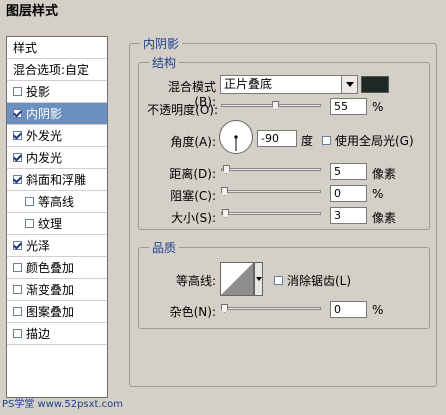  I want to click on style-item: 渐变叠加, so click(57, 290).